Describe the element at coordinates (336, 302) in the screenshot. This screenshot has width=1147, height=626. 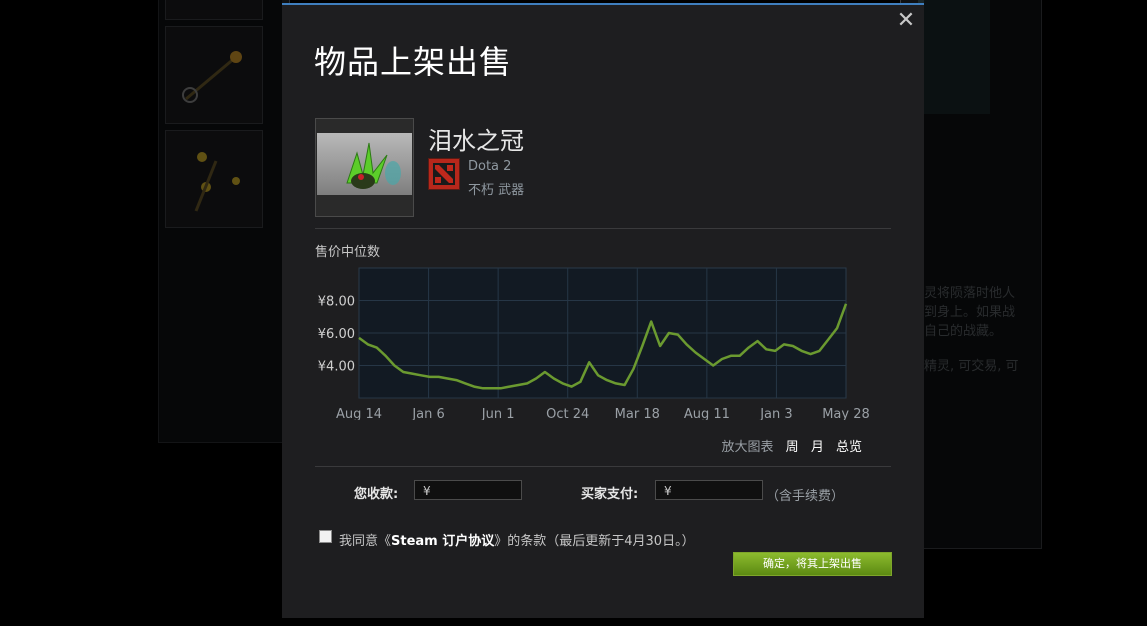
I see `y-tick-label: ¥8.00` at that location.